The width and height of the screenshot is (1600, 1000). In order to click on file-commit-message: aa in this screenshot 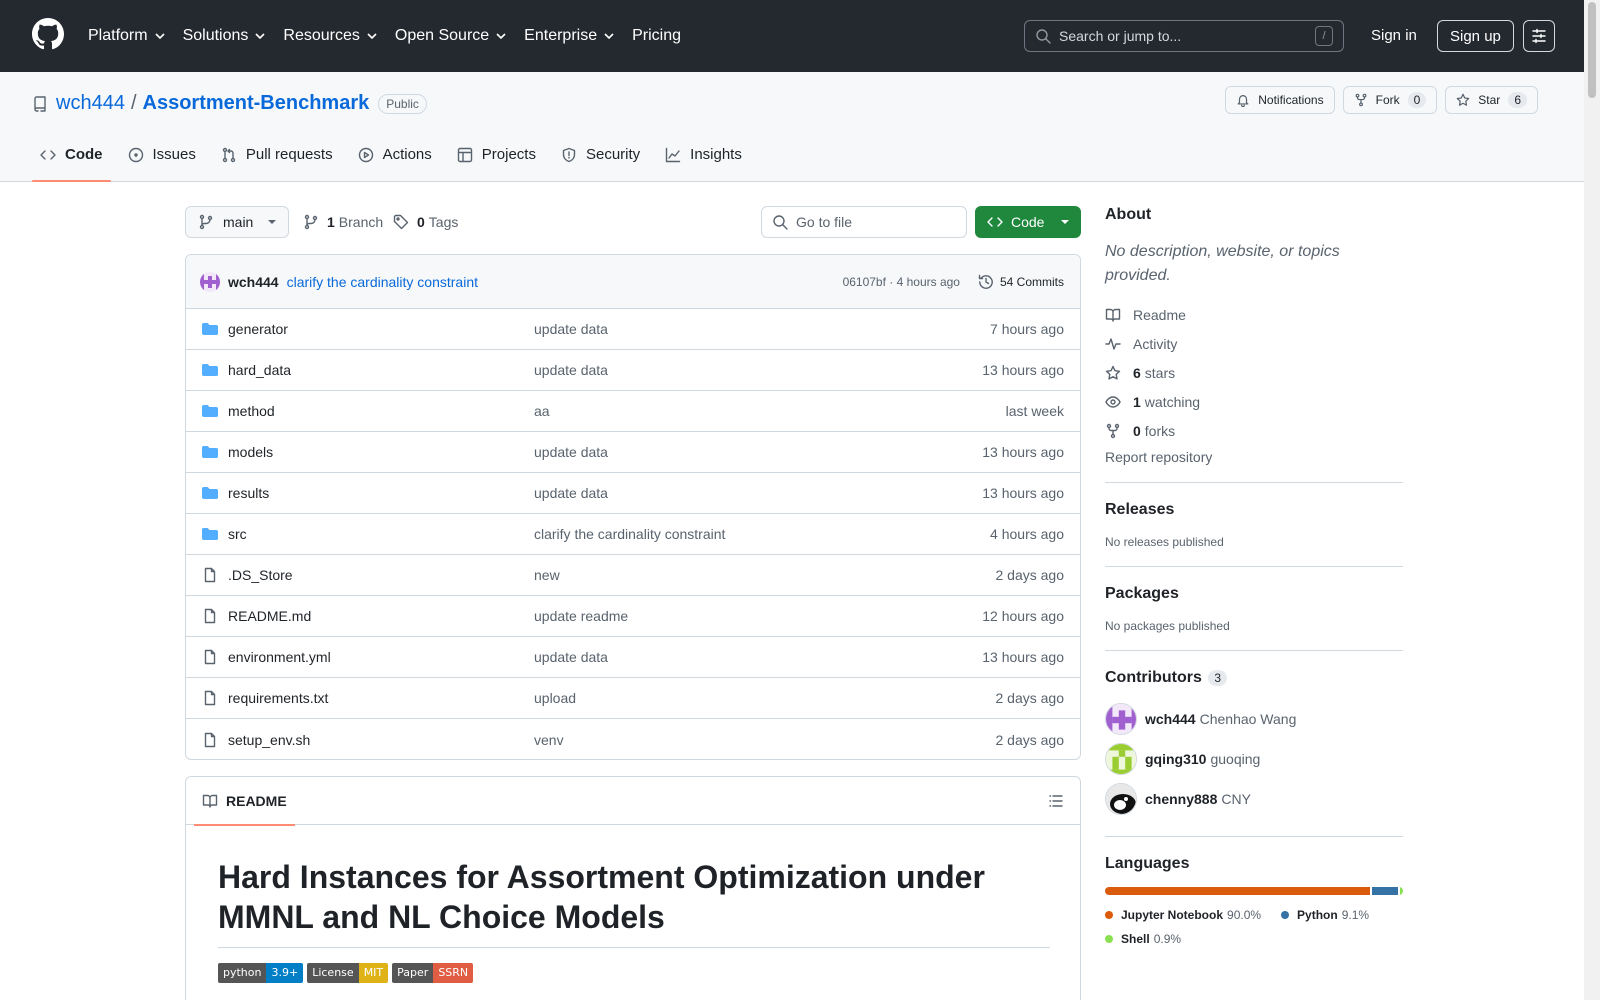, I will do `click(770, 411)`.